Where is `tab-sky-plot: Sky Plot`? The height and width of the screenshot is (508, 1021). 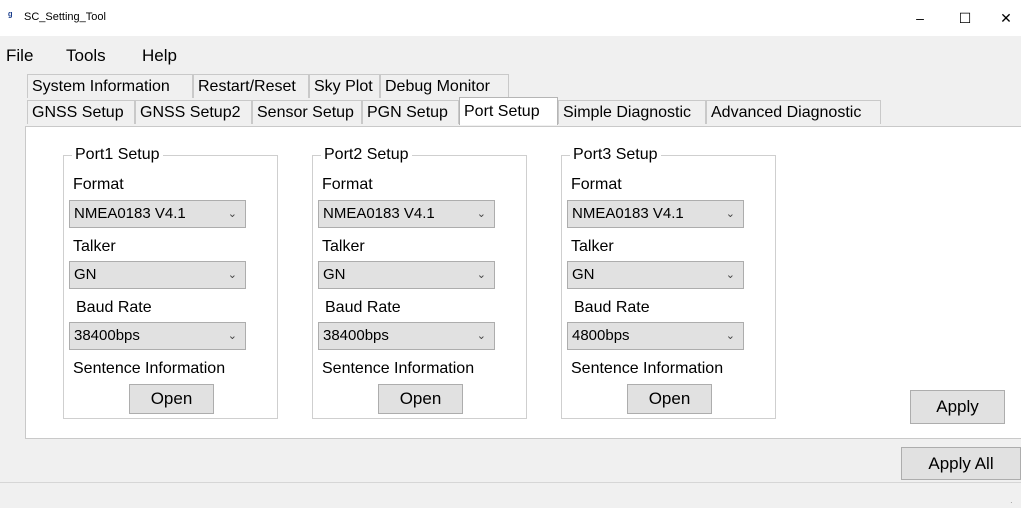
tab-sky-plot: Sky Plot is located at coordinates (344, 86).